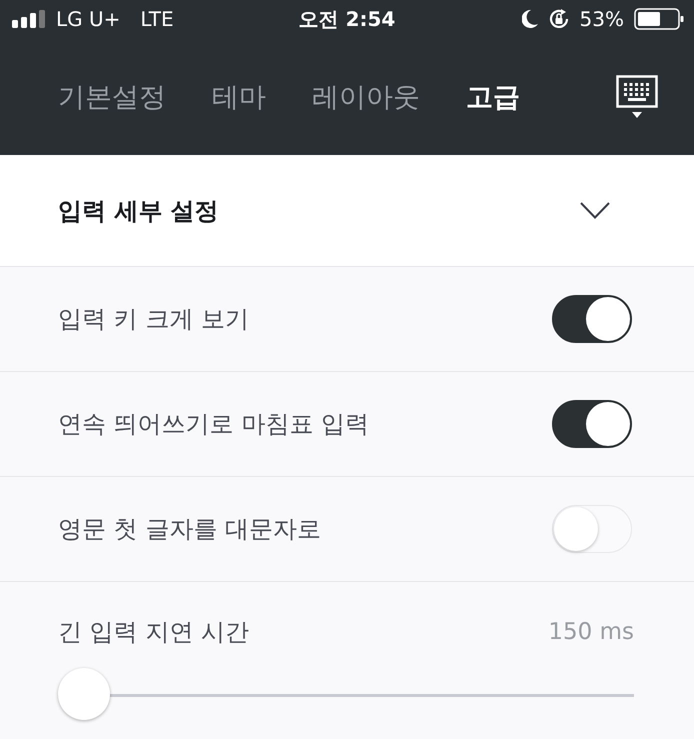 The image size is (694, 739). I want to click on chevron-icon, so click(595, 210).